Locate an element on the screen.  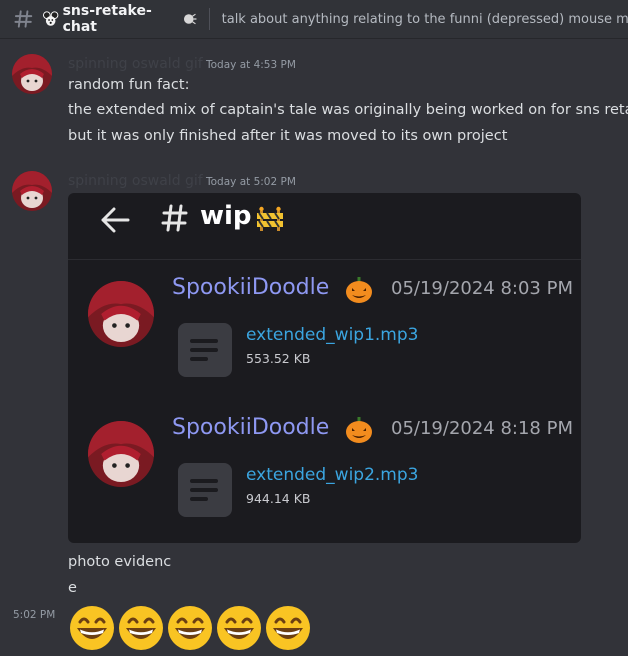
embed-channel-name: wip is located at coordinates (226, 216).